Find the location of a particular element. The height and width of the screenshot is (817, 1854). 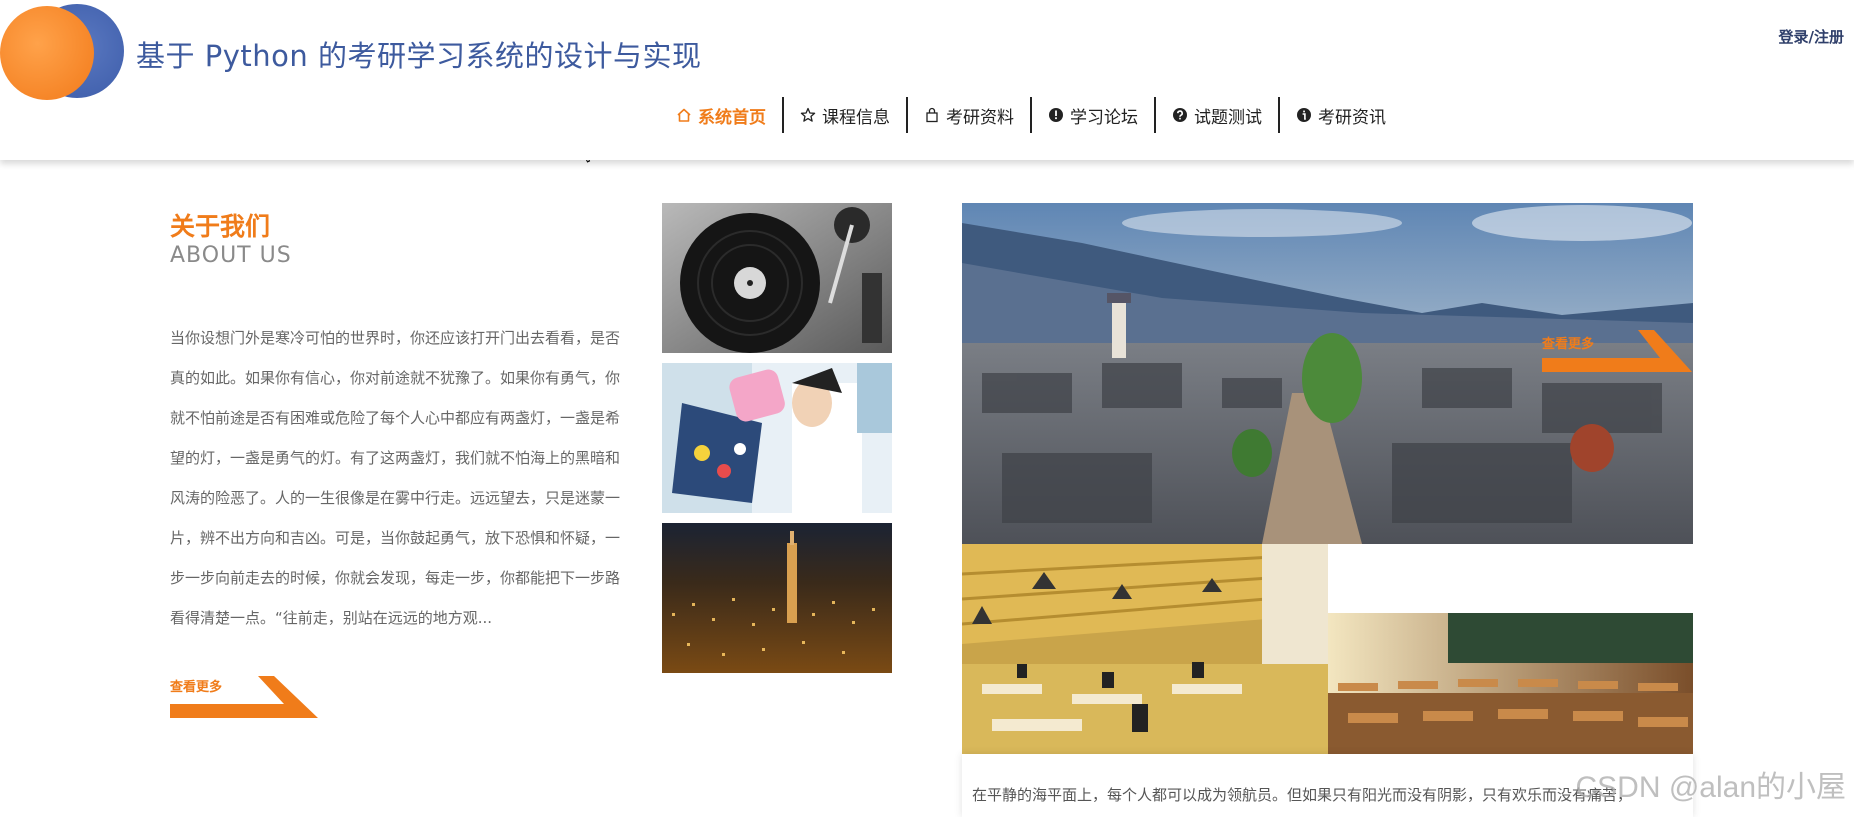

nav-item-materials: 考研资料 is located at coordinates (969, 115).